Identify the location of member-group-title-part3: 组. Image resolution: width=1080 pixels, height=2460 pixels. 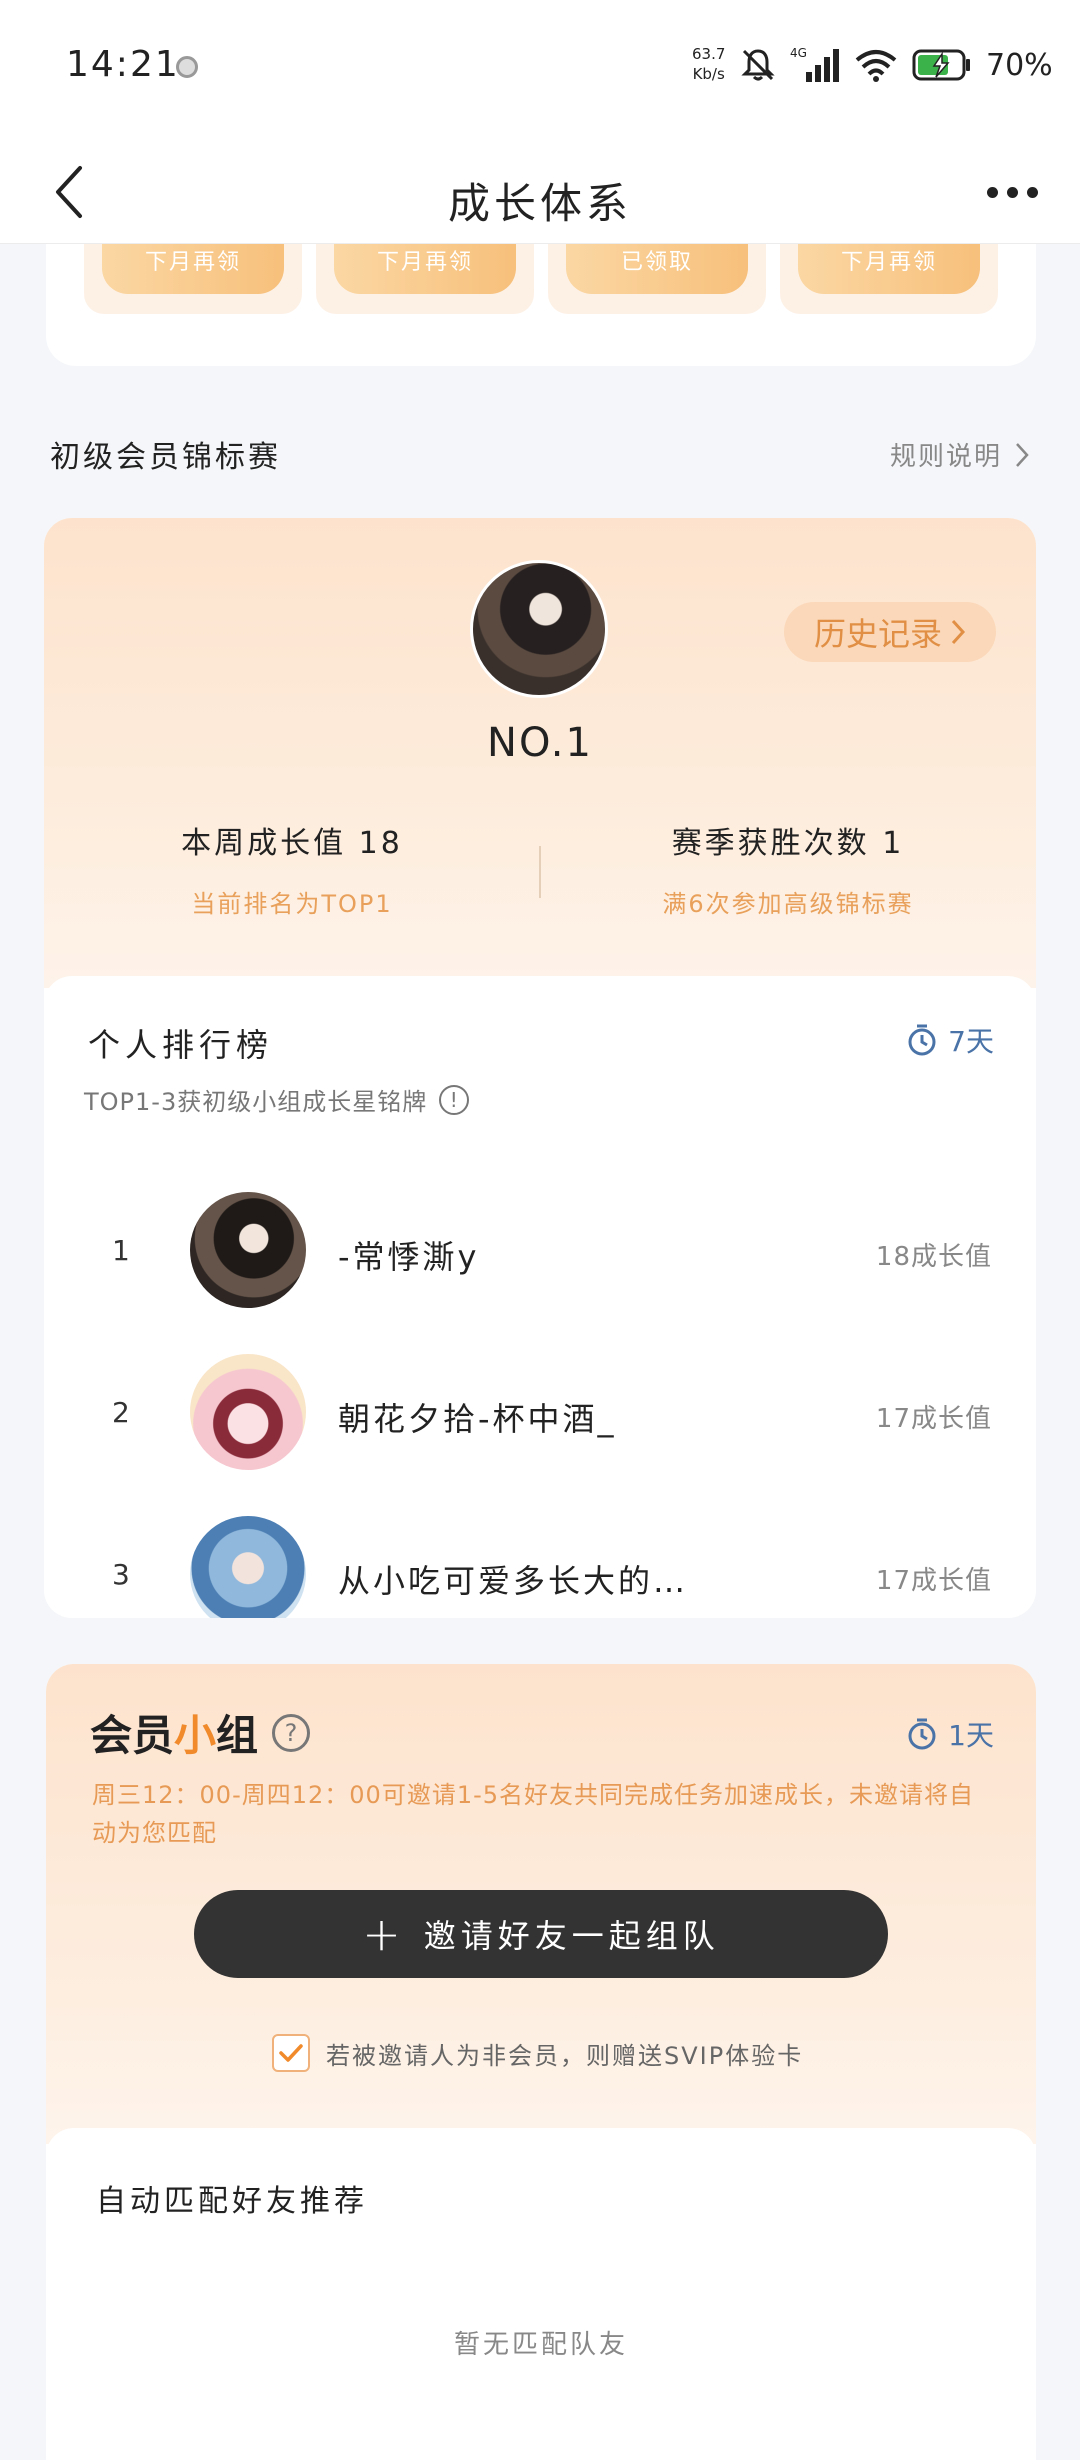
(237, 1735).